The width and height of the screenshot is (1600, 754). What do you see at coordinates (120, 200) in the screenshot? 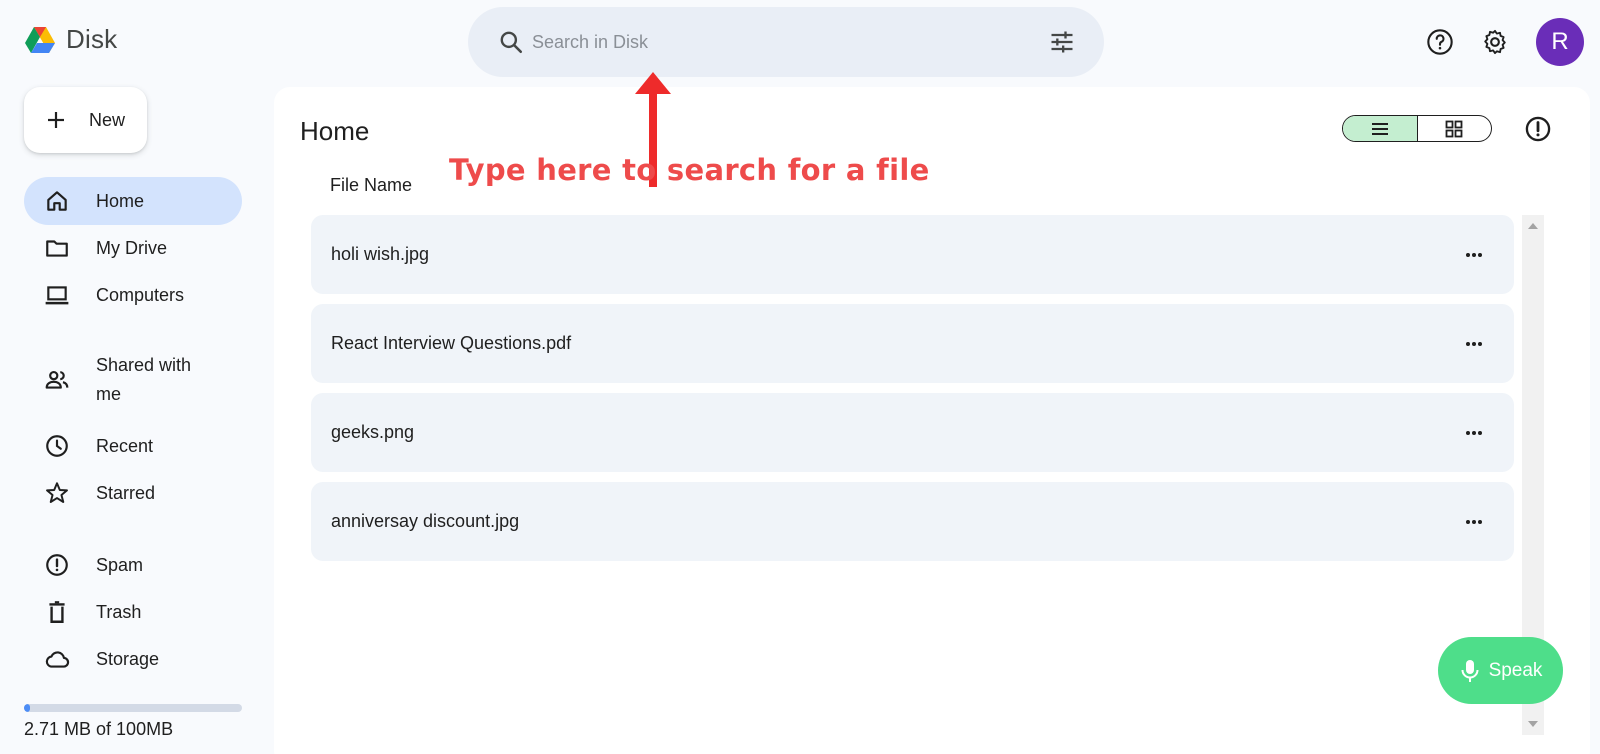
I see `sidebar-item-label: Home` at bounding box center [120, 200].